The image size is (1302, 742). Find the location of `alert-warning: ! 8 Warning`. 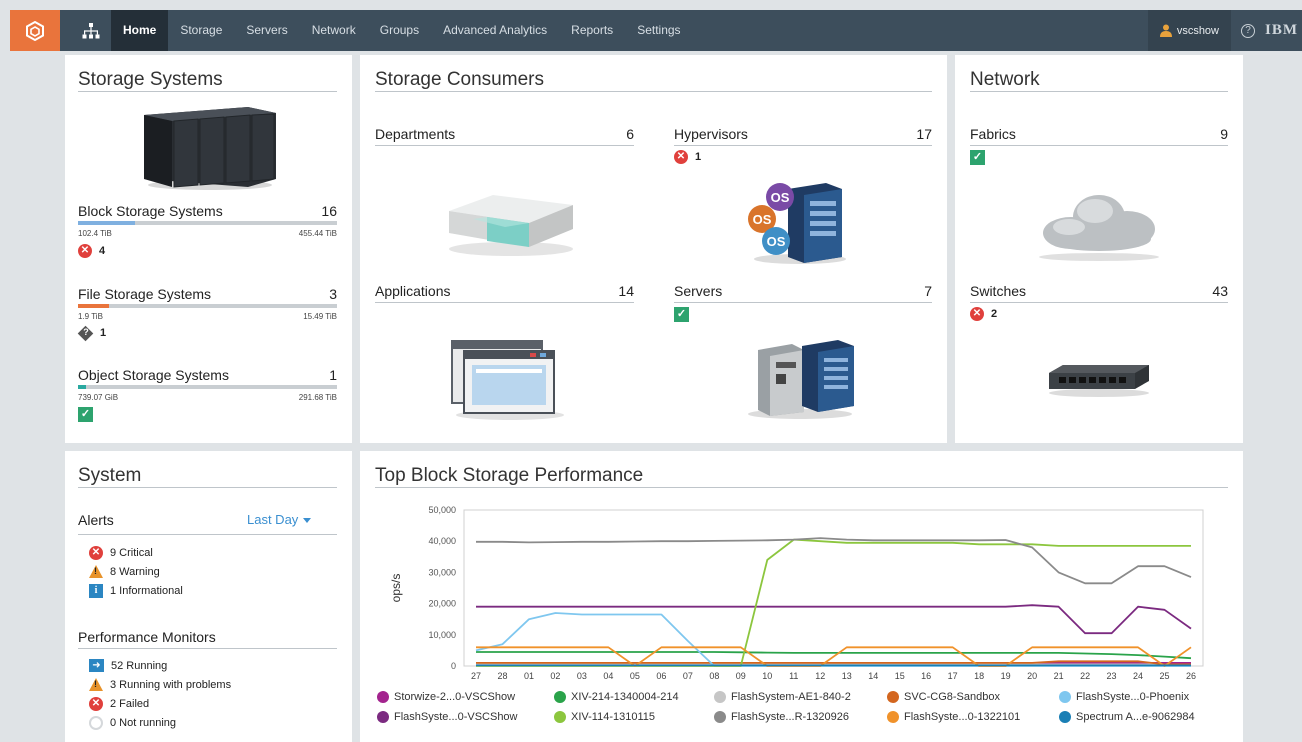

alert-warning: ! 8 Warning is located at coordinates (124, 571).